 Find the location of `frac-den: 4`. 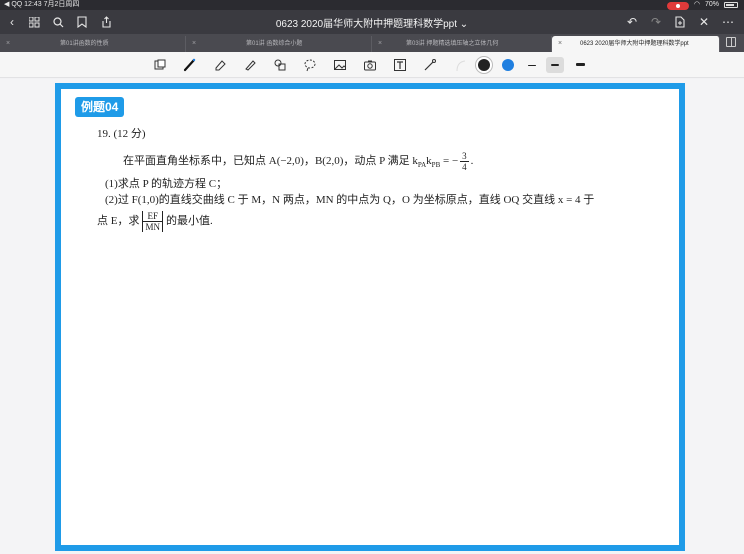

frac-den: 4 is located at coordinates (464, 167).